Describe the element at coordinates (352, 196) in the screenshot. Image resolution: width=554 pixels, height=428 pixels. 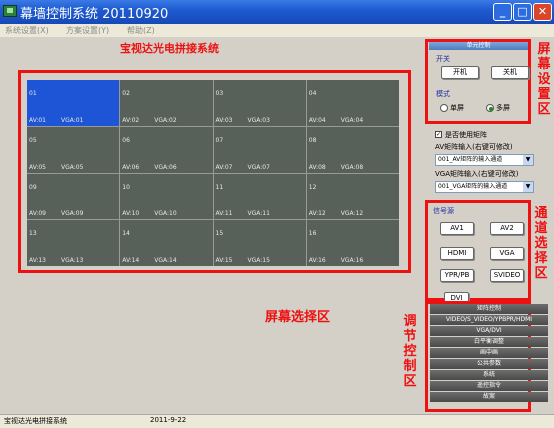
I see `screen-cell: 12 AV:12 VGA:12` at that location.